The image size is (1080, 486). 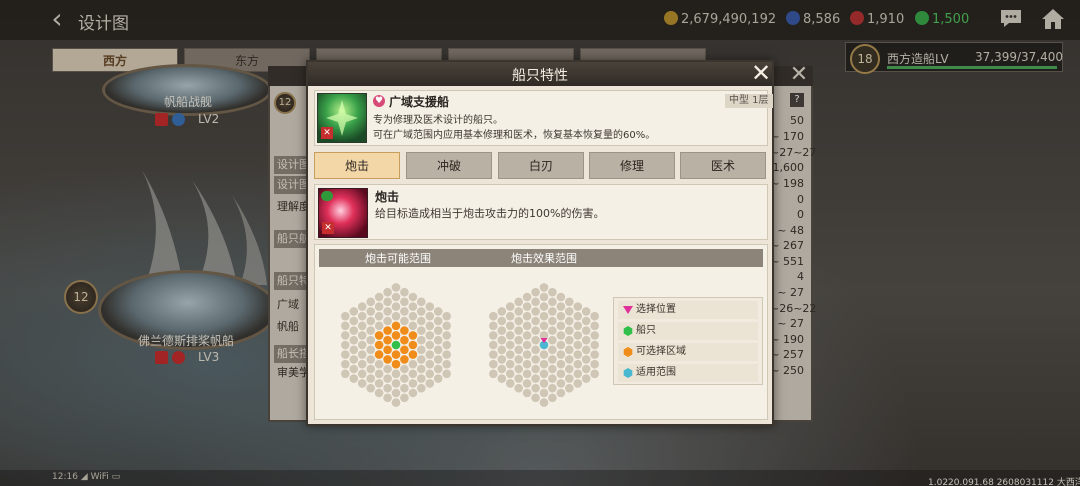 I want to click on legend-label: 船只, so click(x=646, y=330).